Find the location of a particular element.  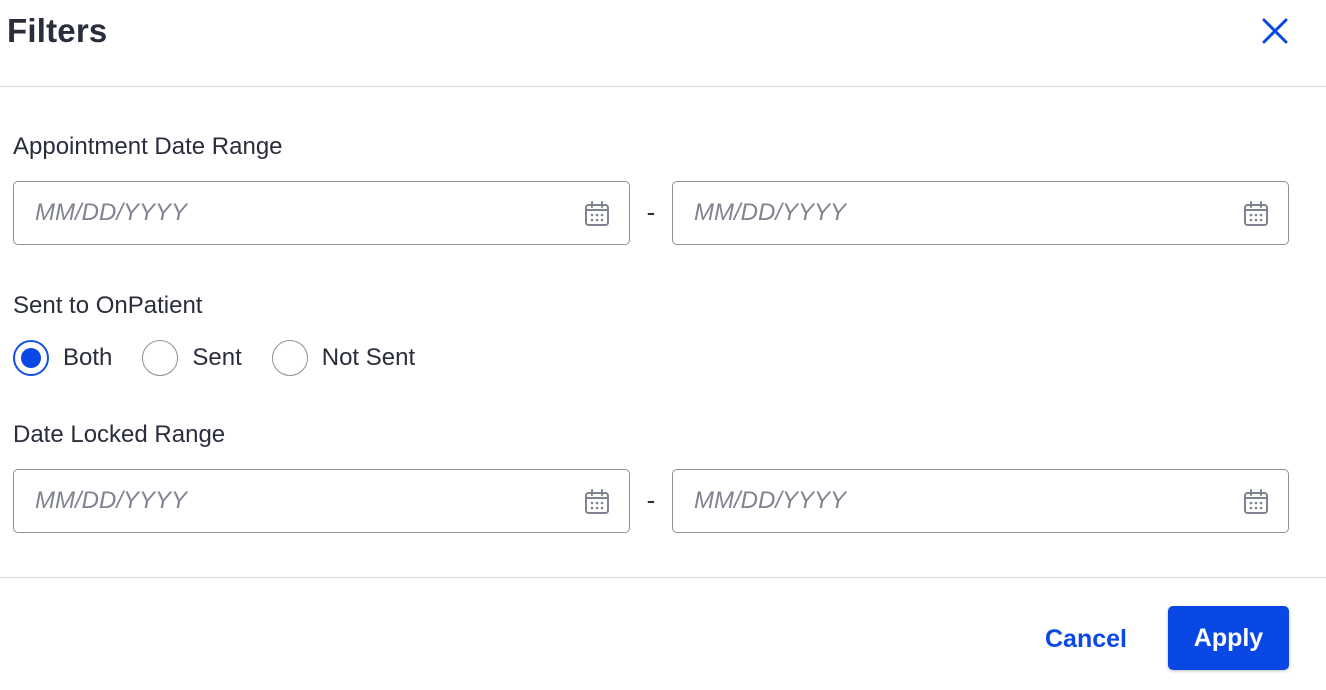

apply-button: Apply is located at coordinates (1228, 638).